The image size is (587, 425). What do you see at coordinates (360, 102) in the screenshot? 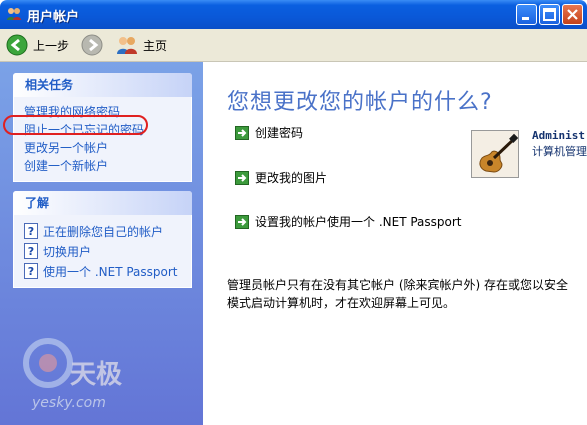
I see `page-title: 您想更改您的帐户的什么?` at bounding box center [360, 102].